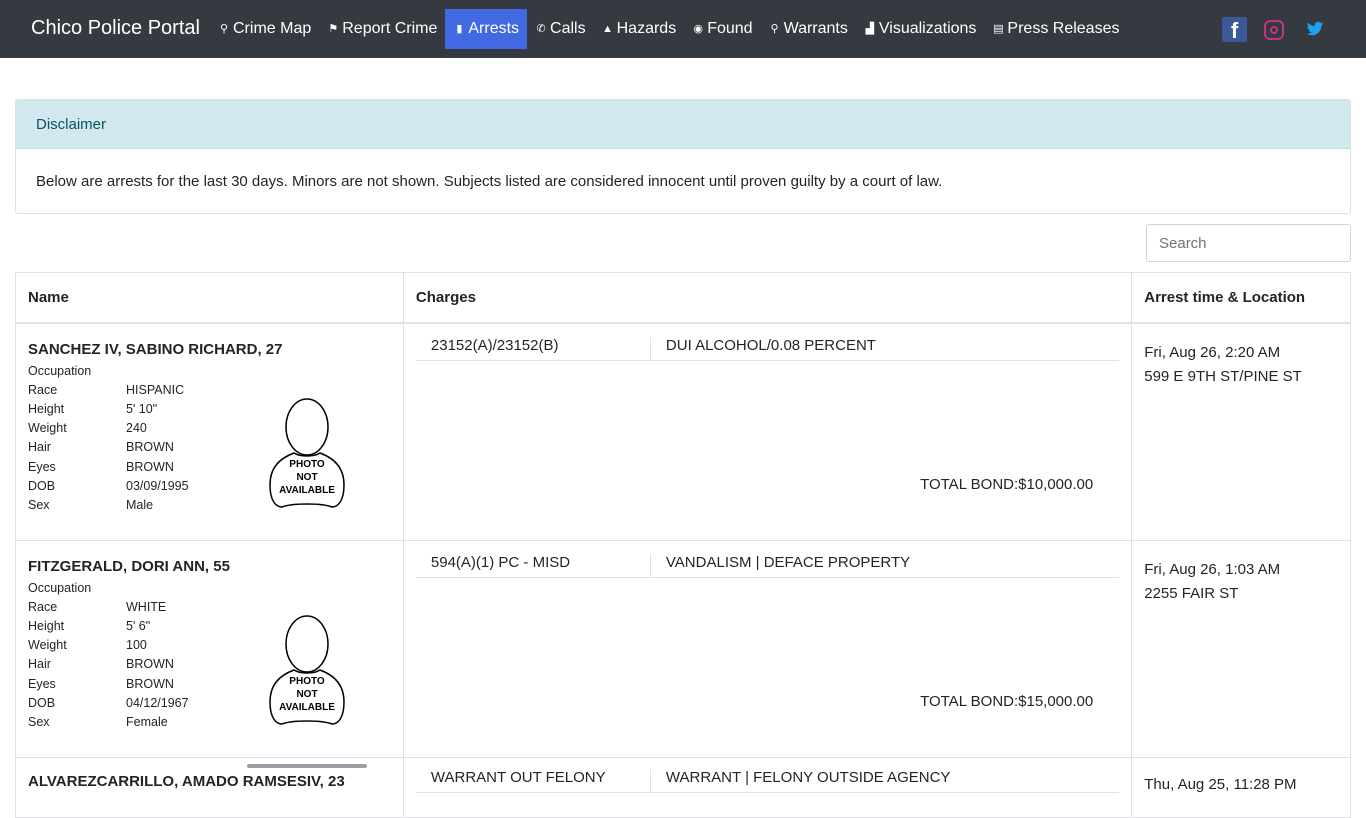 The image size is (1366, 818). I want to click on phone-icon: ✆, so click(541, 29).